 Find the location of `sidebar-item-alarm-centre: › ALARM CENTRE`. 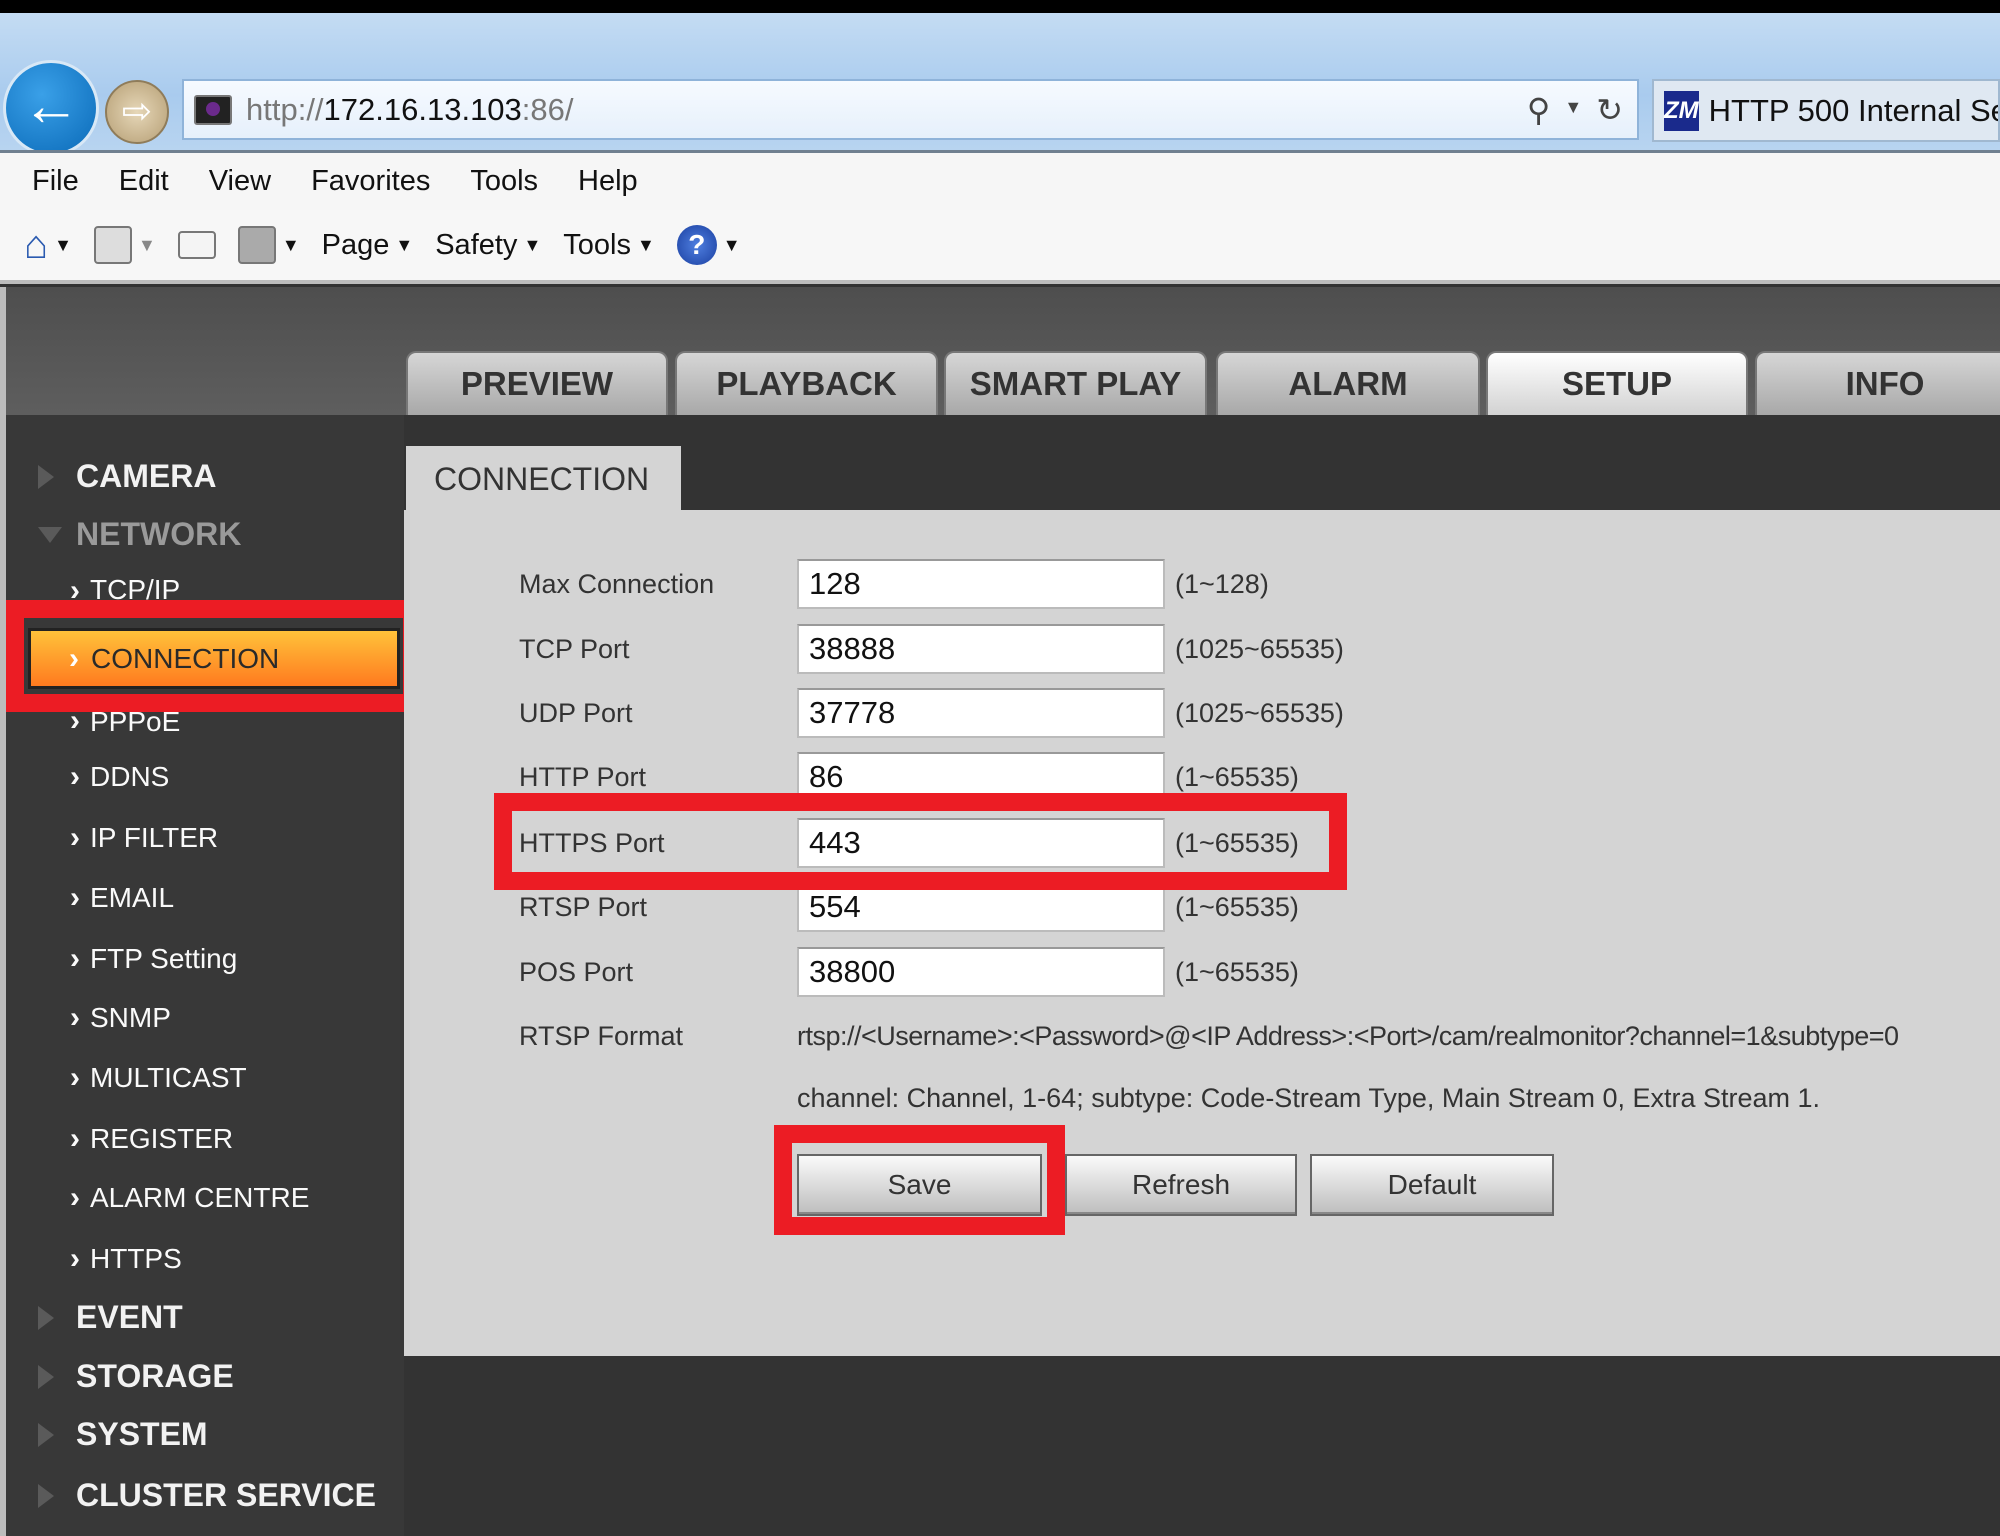

sidebar-item-alarm-centre: › ALARM CENTRE is located at coordinates (189, 1198).